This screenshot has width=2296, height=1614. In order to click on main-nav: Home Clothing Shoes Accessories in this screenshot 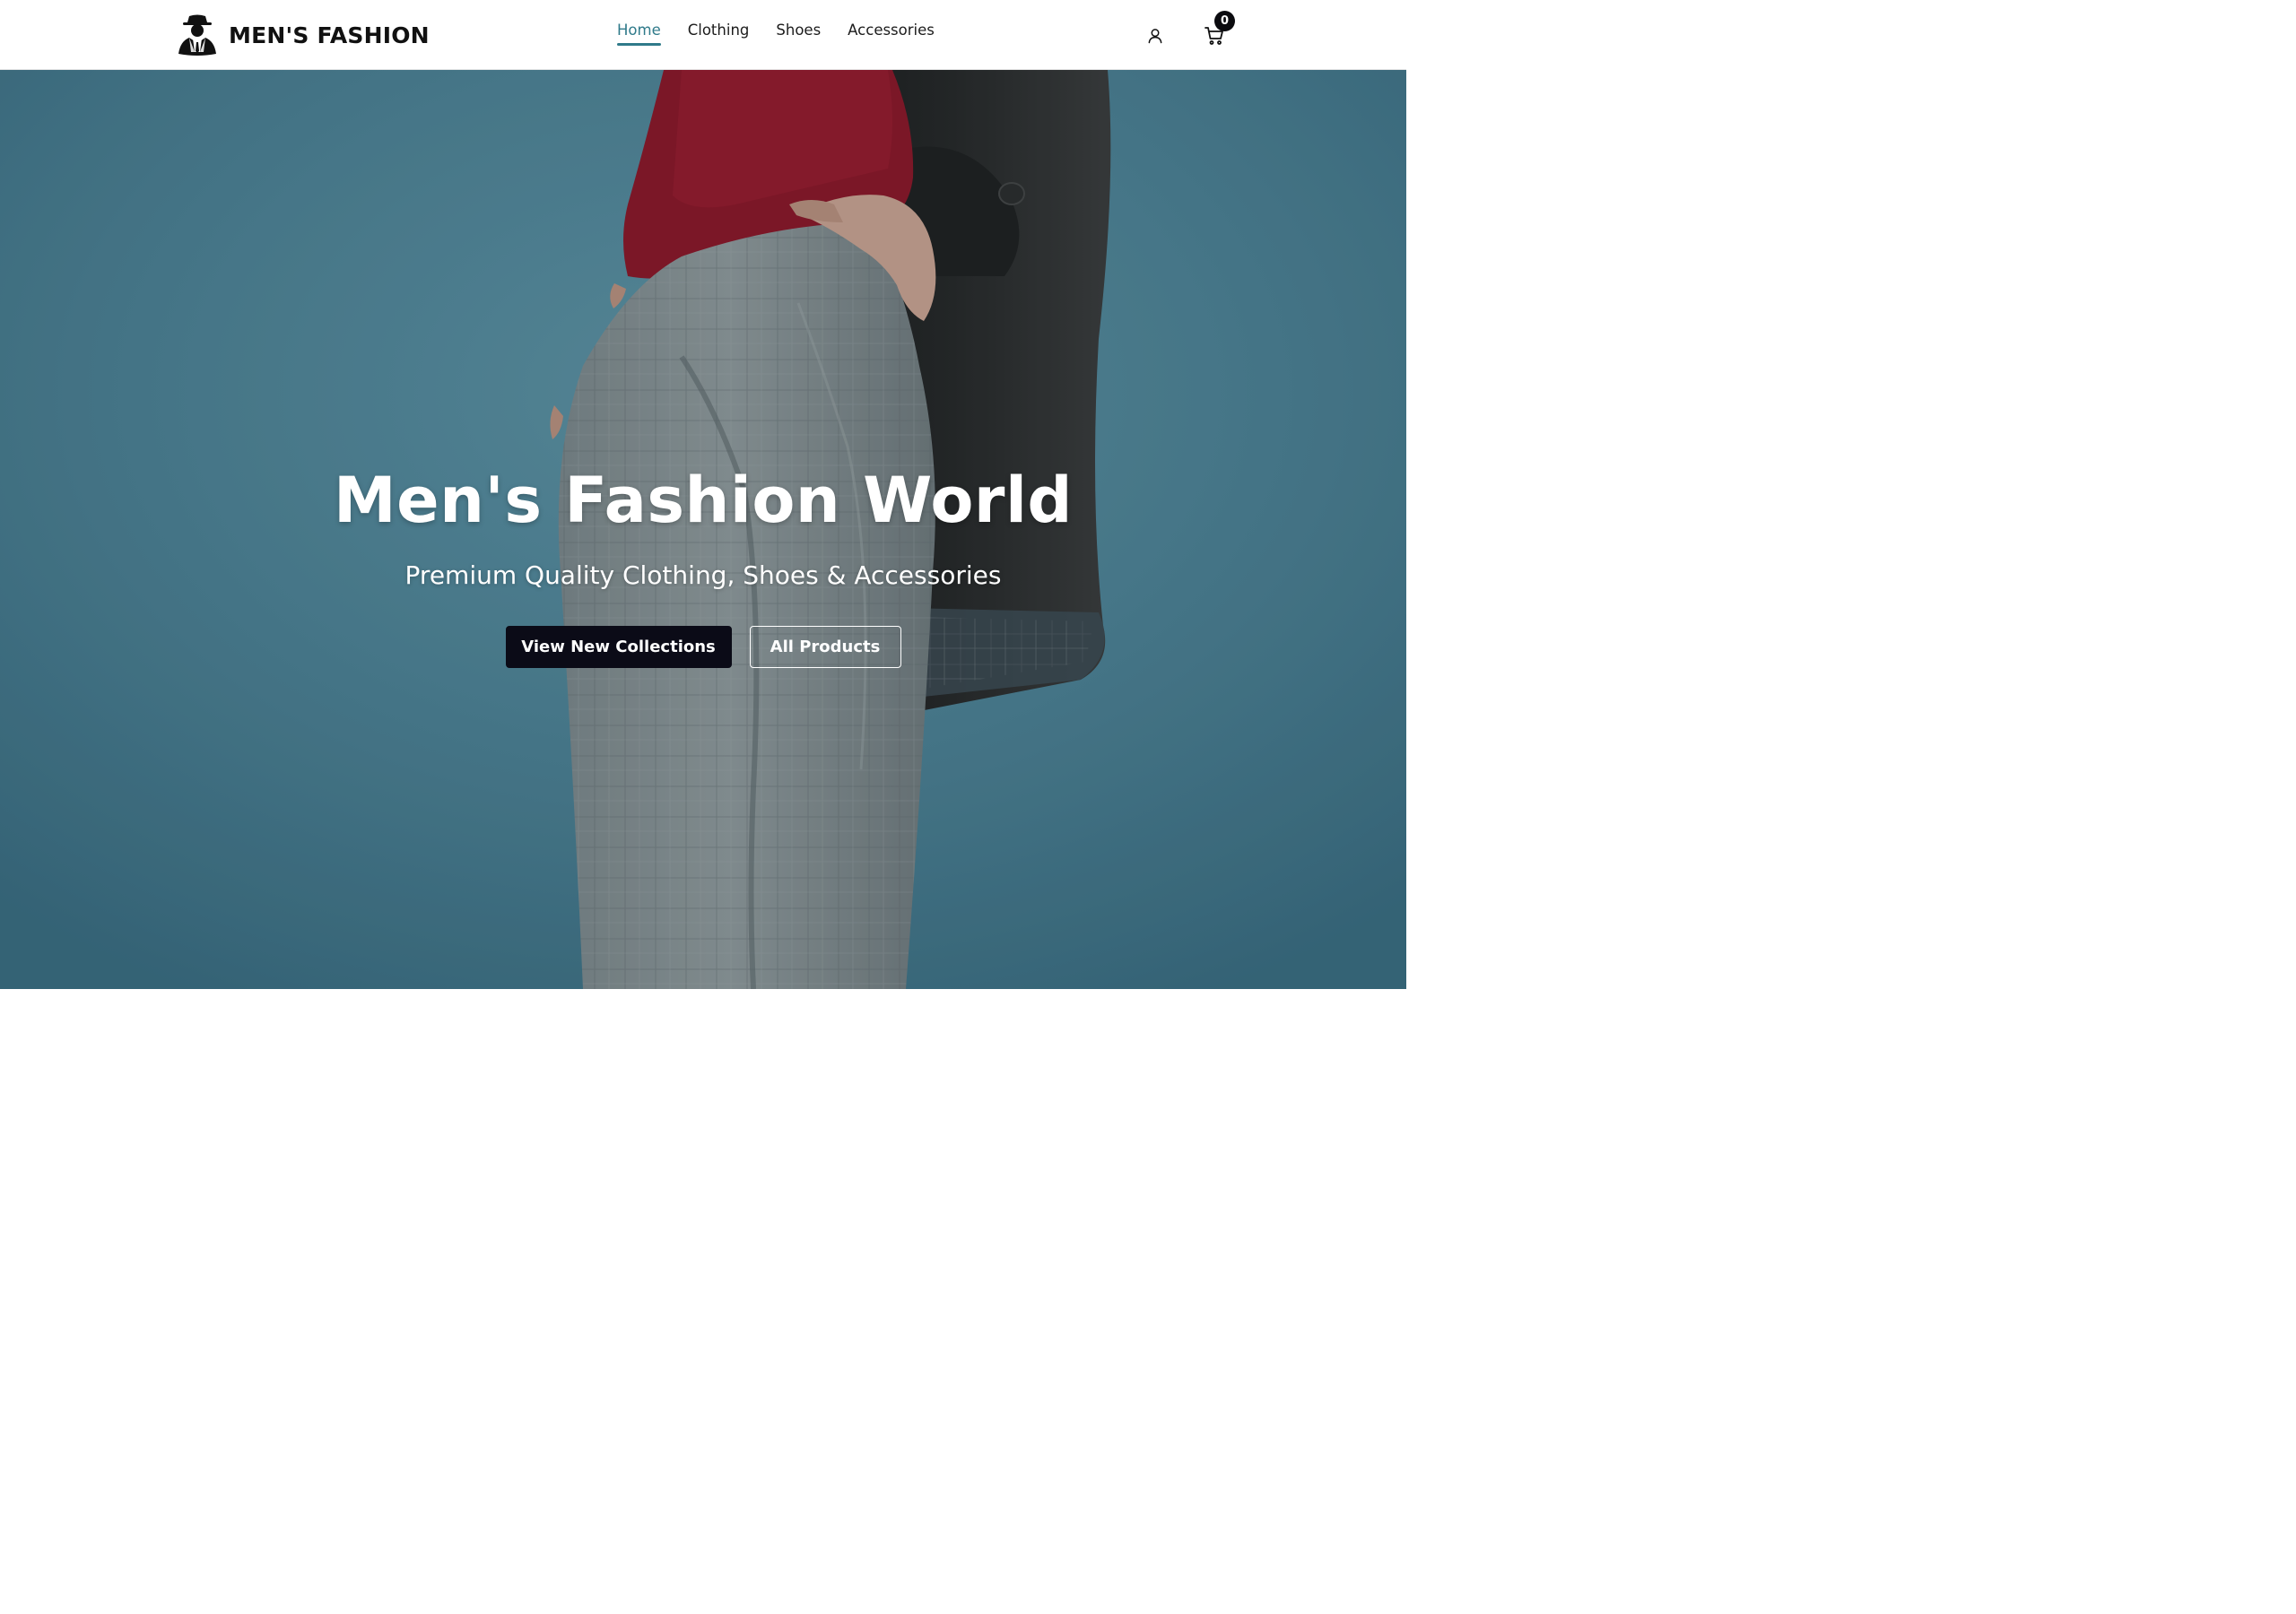, I will do `click(776, 34)`.